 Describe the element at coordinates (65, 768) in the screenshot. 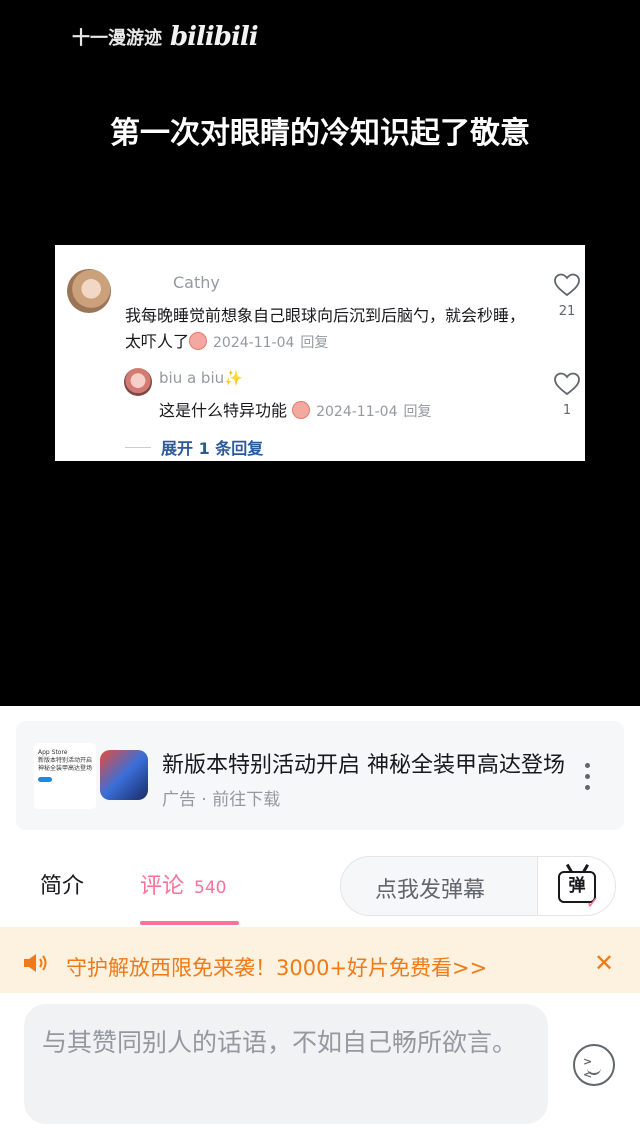

I see `ad-thumb-line: 神秘全装甲高达登场` at that location.